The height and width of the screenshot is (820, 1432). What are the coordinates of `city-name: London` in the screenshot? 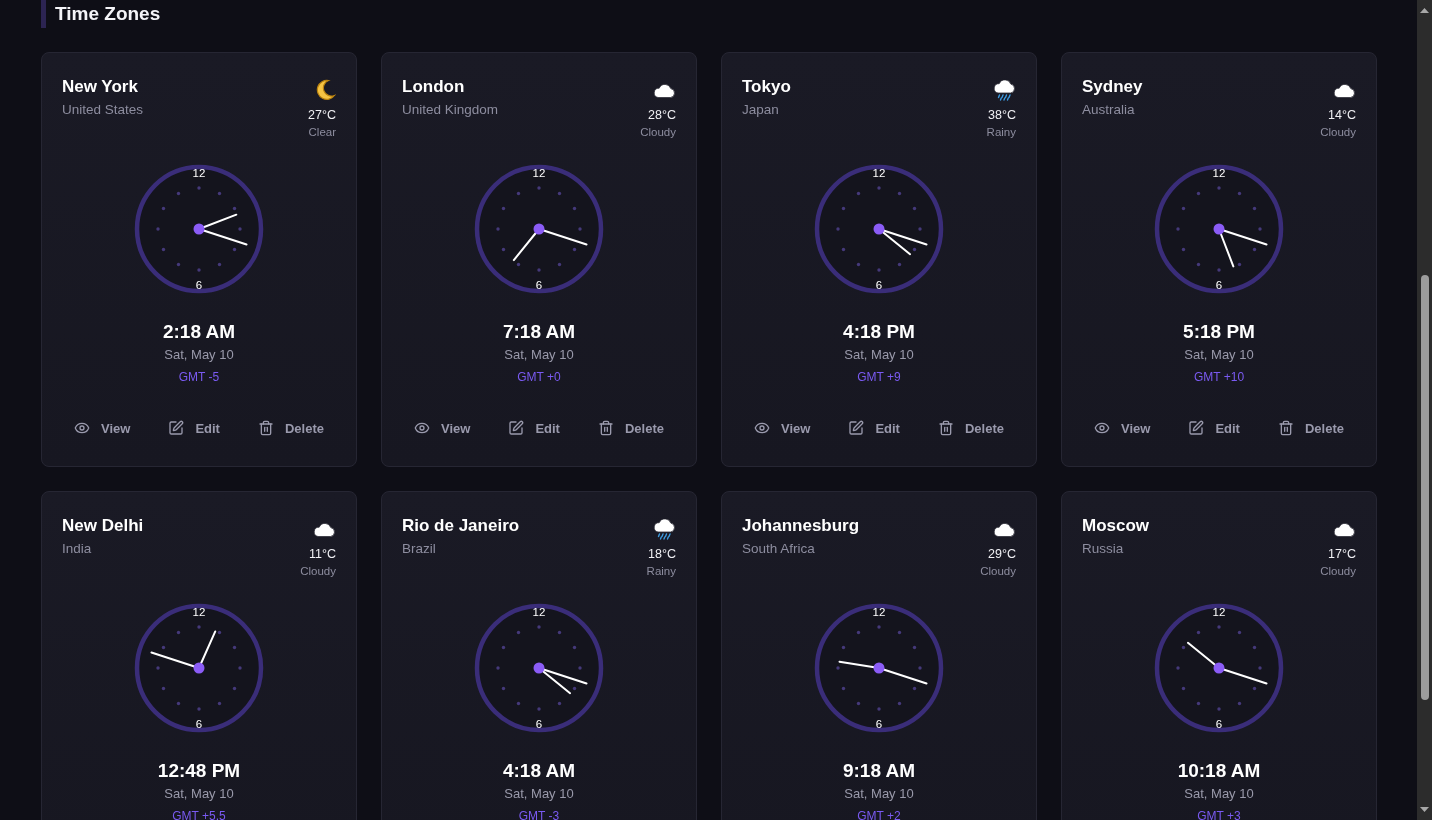 It's located at (434, 87).